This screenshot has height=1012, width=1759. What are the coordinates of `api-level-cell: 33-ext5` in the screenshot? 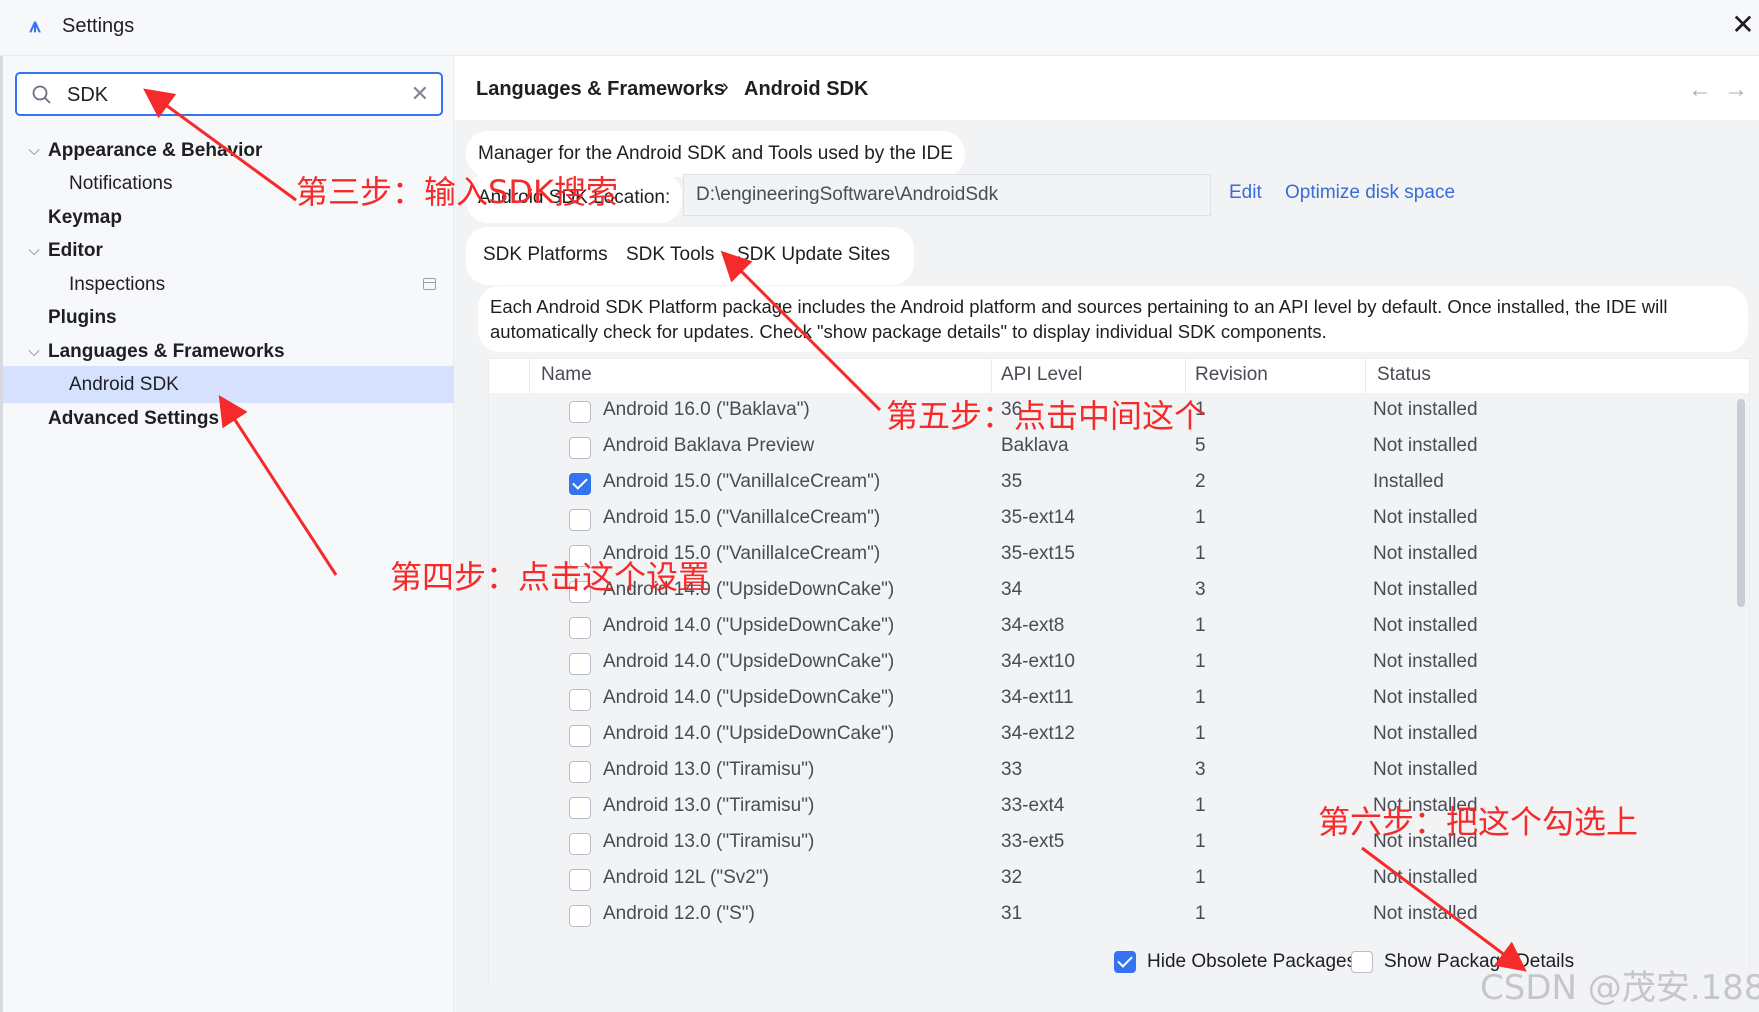 It's located at (1033, 841).